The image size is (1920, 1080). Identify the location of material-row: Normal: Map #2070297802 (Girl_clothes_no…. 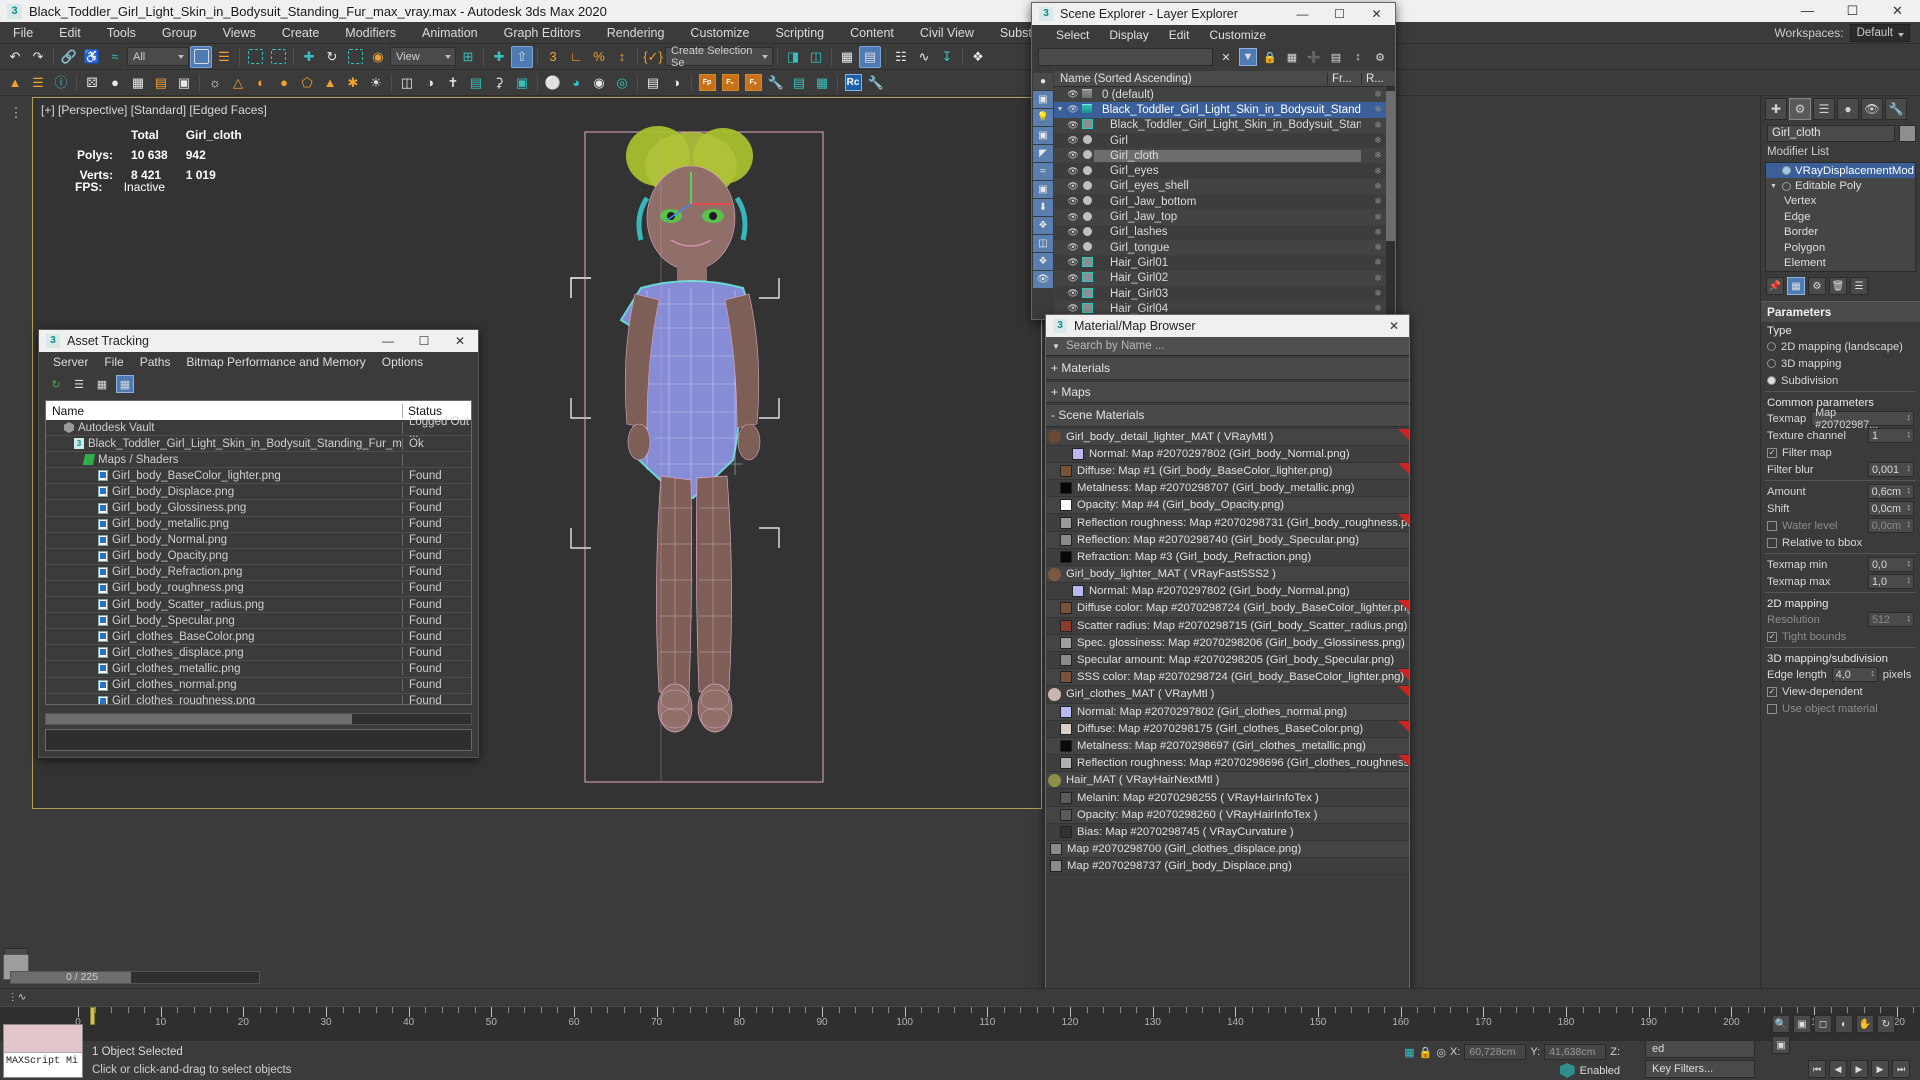
(1227, 712).